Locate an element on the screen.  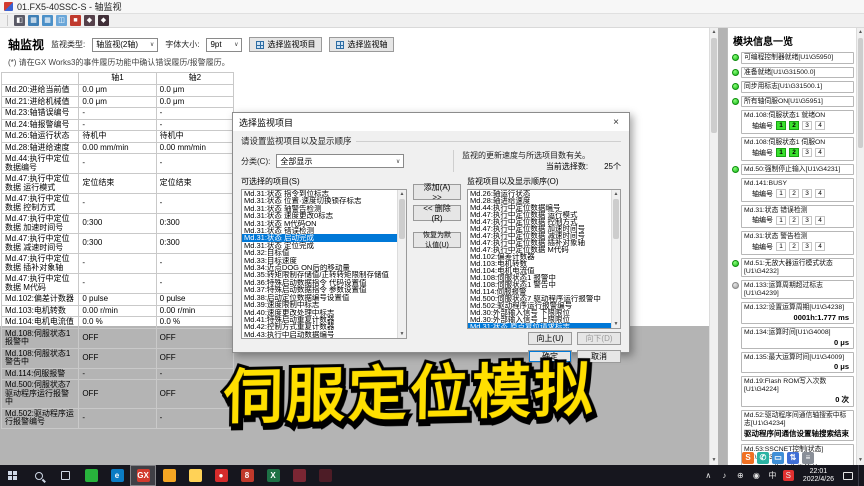
tray-icon: 中 is located at coordinates (772, 475).